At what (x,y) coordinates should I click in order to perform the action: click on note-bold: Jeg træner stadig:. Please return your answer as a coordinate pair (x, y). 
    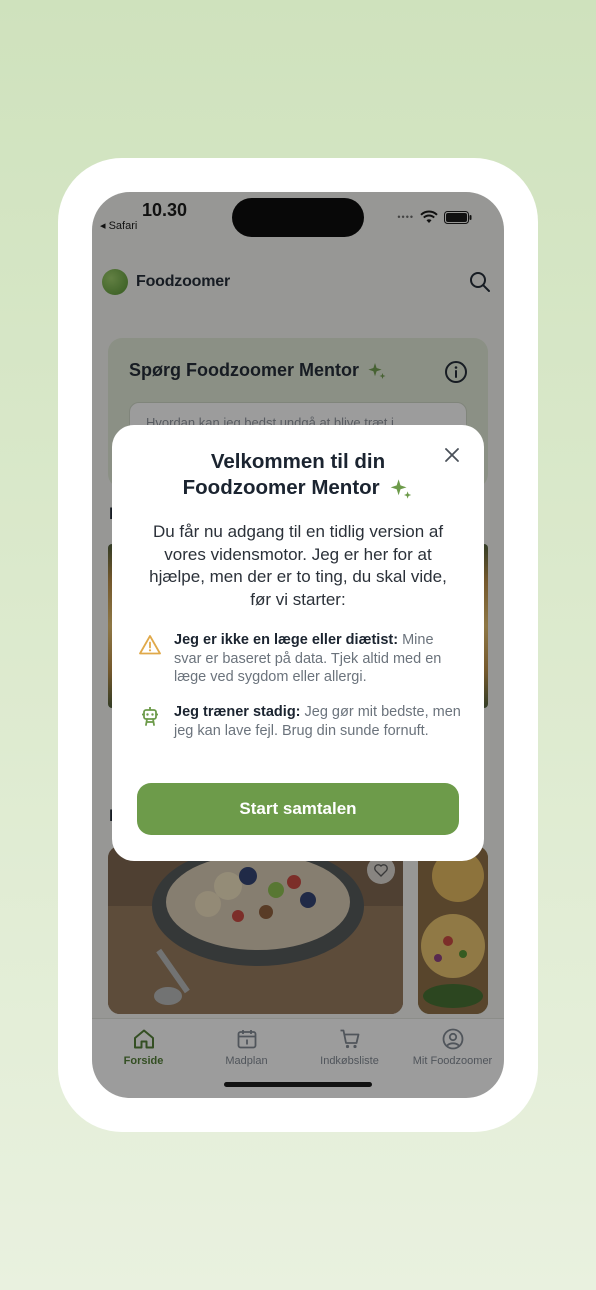
    Looking at the image, I should click on (237, 712).